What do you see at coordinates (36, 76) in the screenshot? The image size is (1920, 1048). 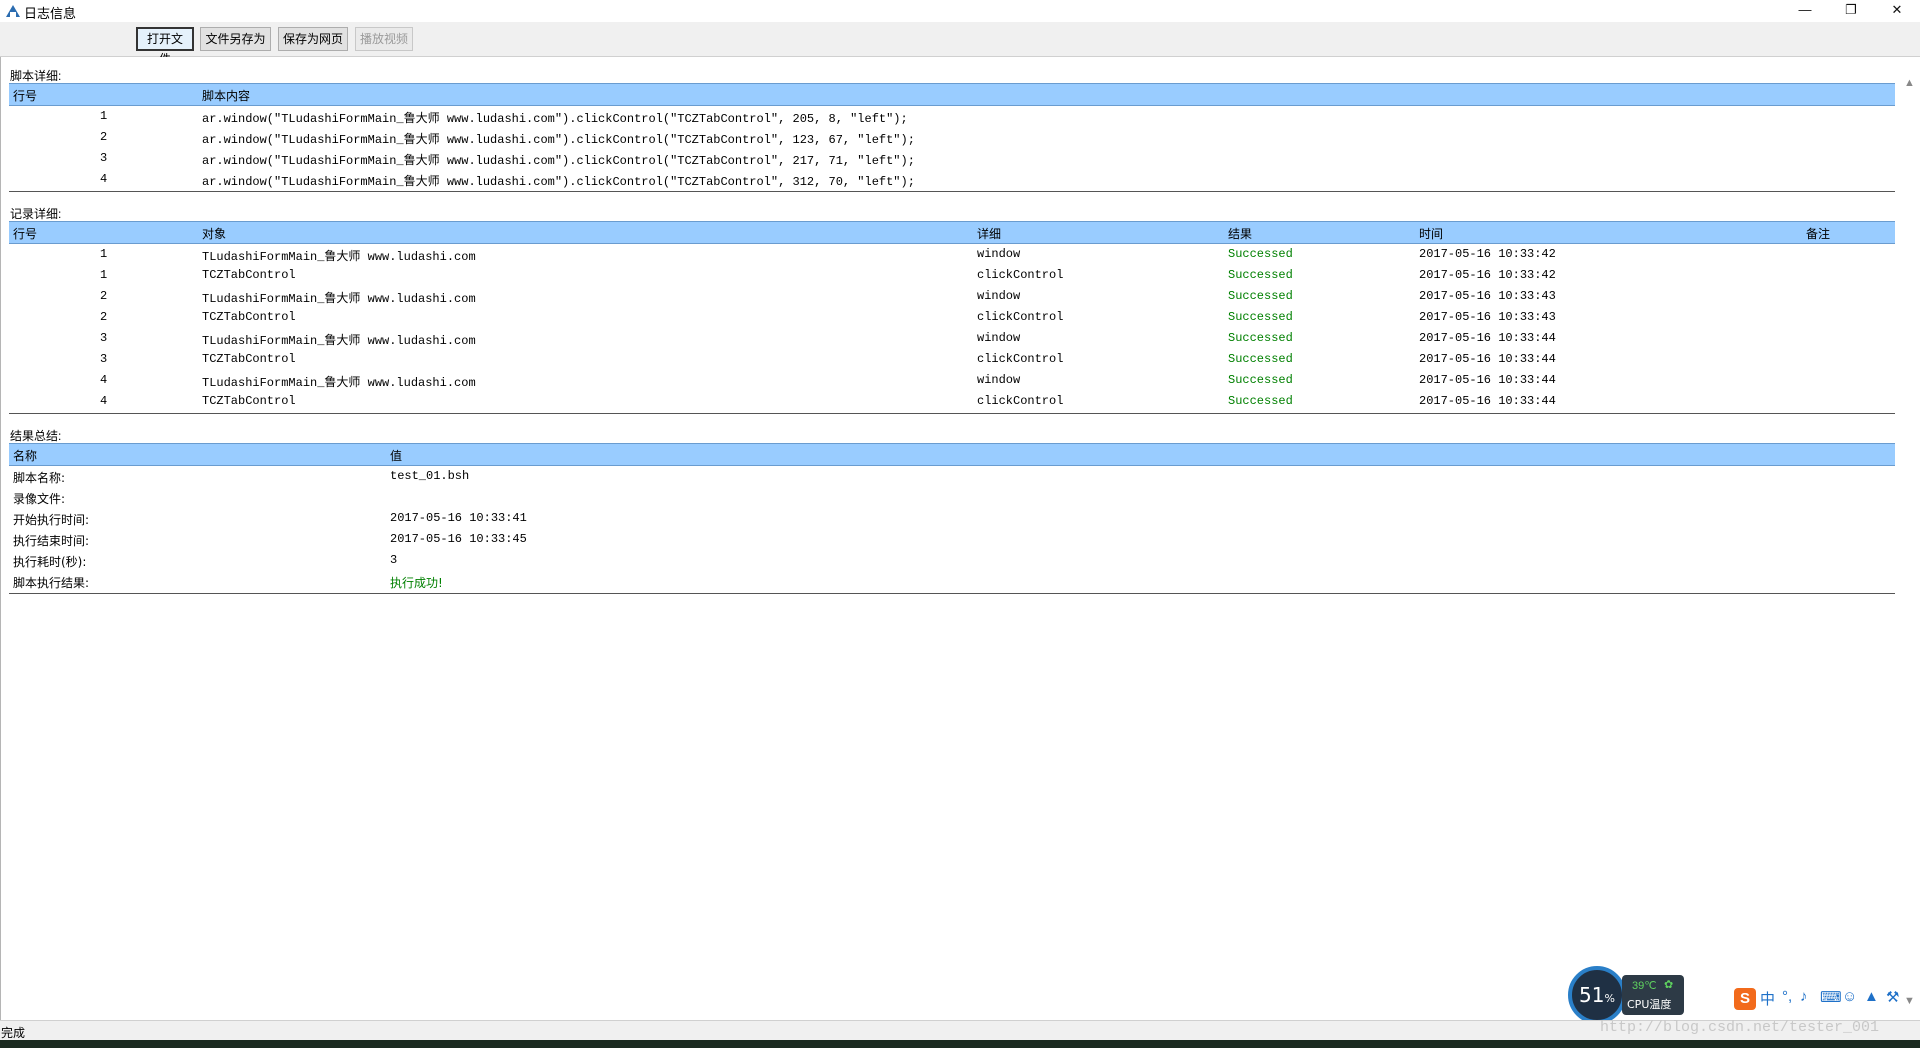 I see `script-section-label: 脚本详细:` at bounding box center [36, 76].